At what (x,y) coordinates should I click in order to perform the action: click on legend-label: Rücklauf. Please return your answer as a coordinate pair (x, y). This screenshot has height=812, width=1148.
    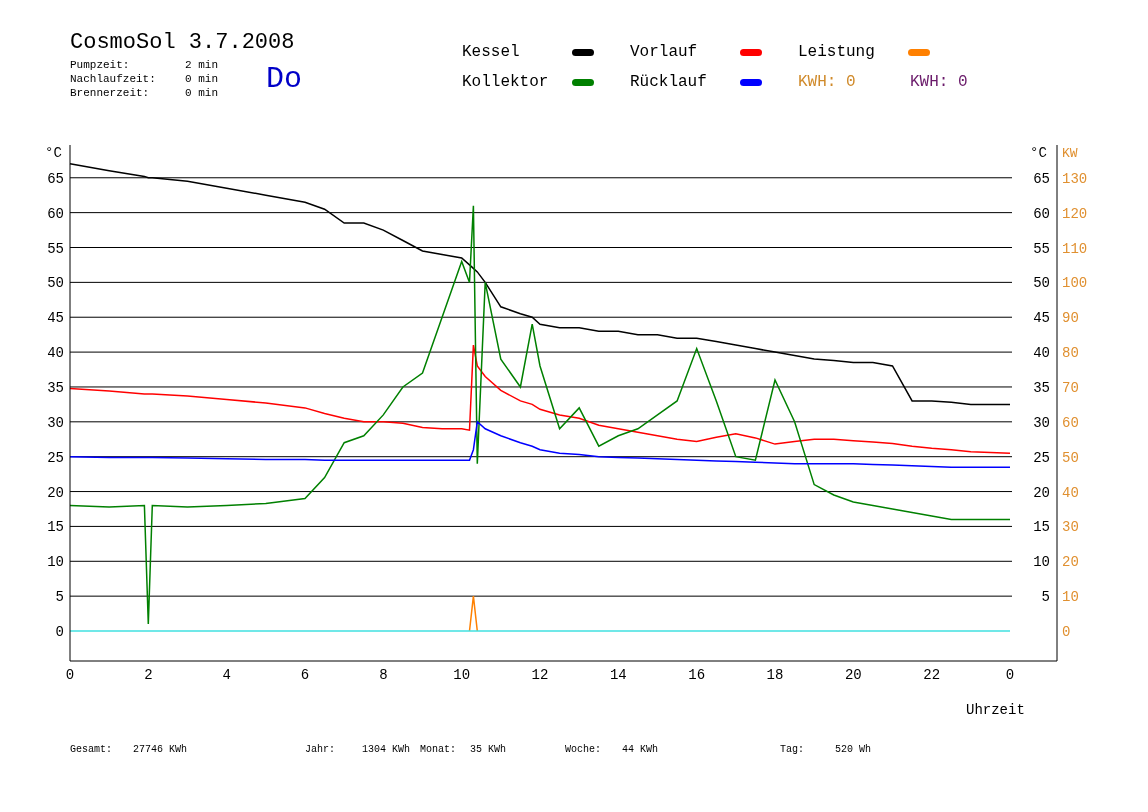
    Looking at the image, I should click on (669, 82).